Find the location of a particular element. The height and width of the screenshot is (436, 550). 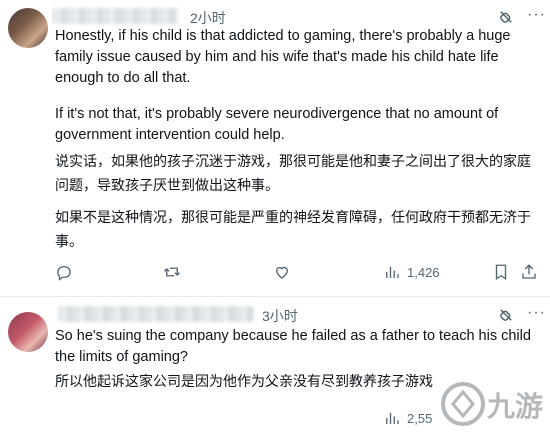

repost-icon is located at coordinates (172, 272).